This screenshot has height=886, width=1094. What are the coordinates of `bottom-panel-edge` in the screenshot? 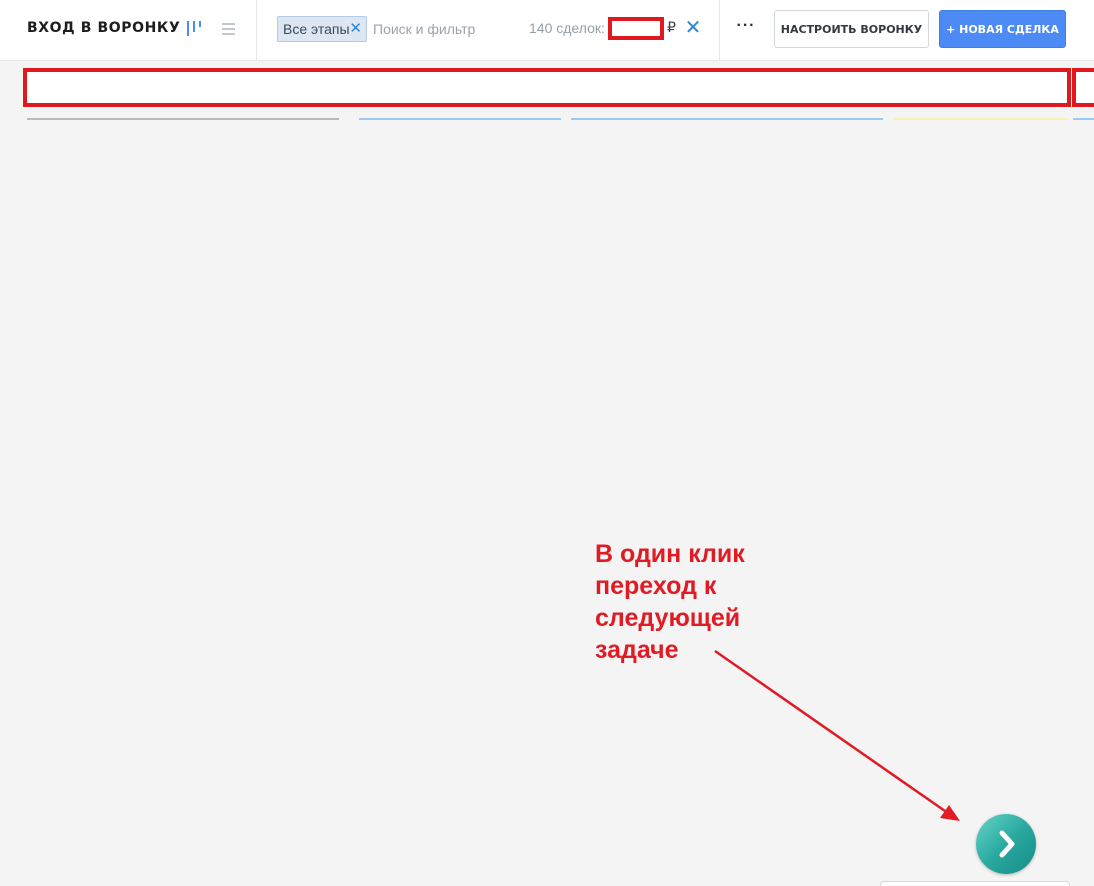 It's located at (975, 883).